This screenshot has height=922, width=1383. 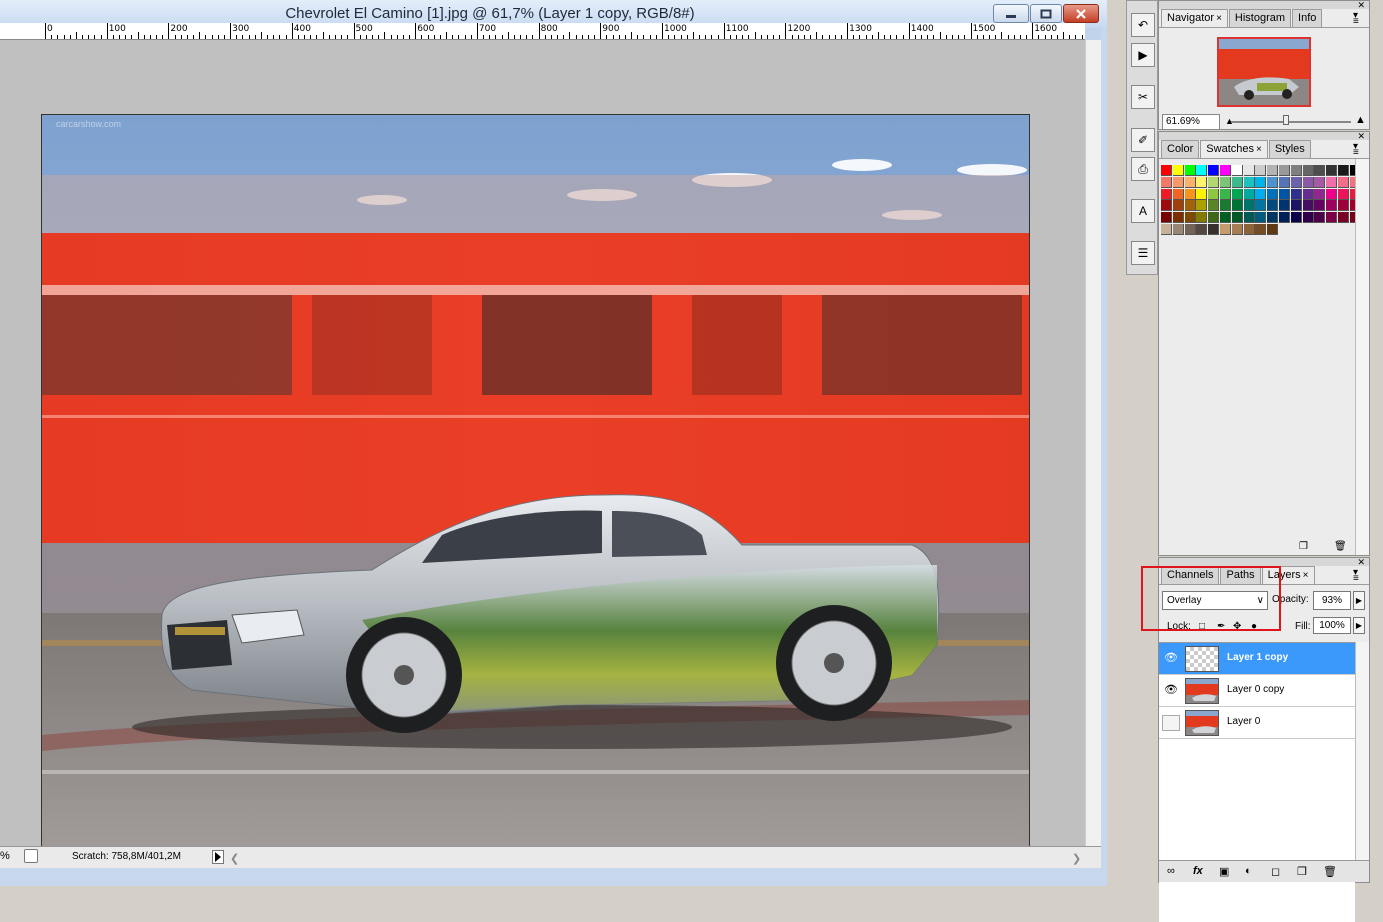 I want to click on tab-histogram: Histogram, so click(x=1260, y=18).